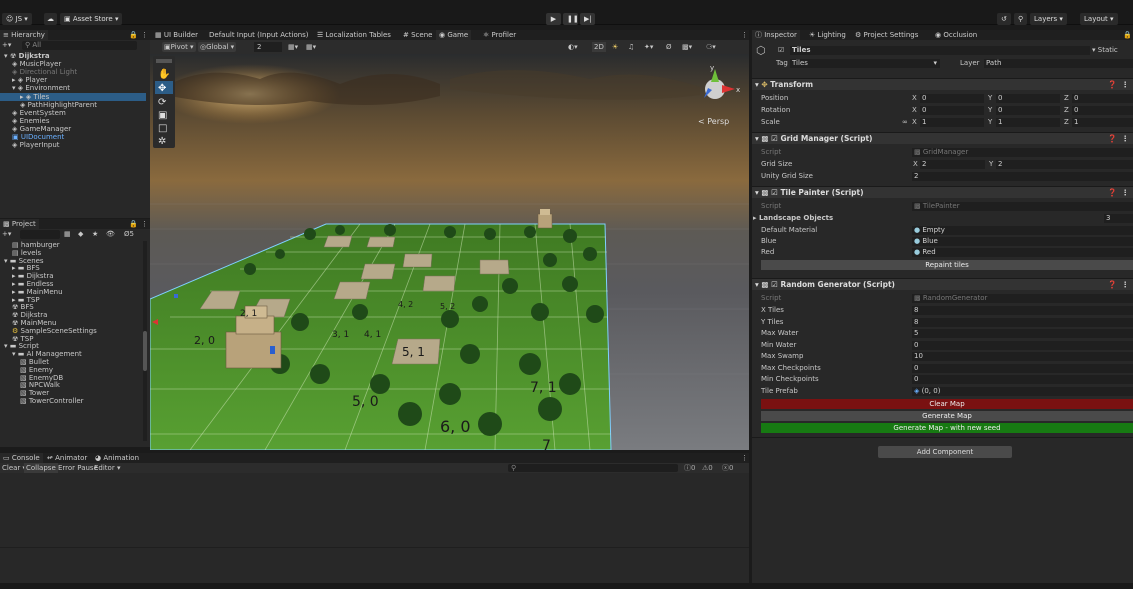 The width and height of the screenshot is (1133, 589). What do you see at coordinates (1105, 50) in the screenshot?
I see `static-toggle: ▾ Static` at bounding box center [1105, 50].